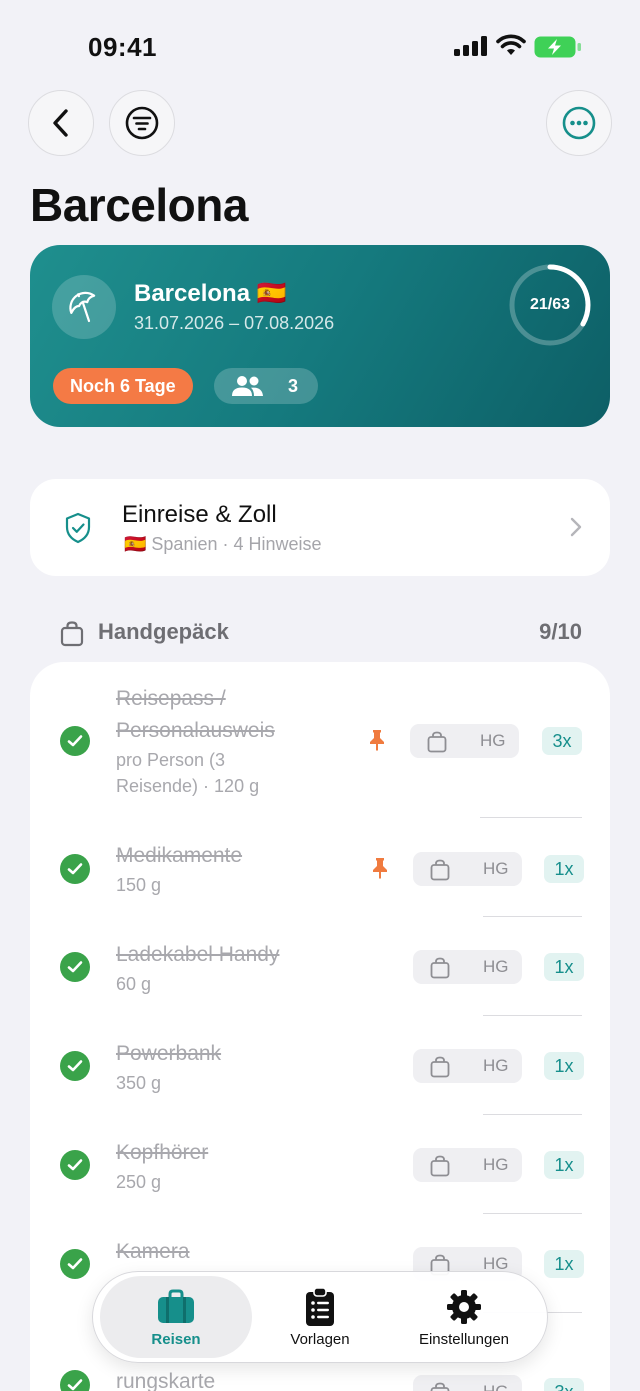  What do you see at coordinates (153, 1251) in the screenshot?
I see `item-name: Kamera` at bounding box center [153, 1251].